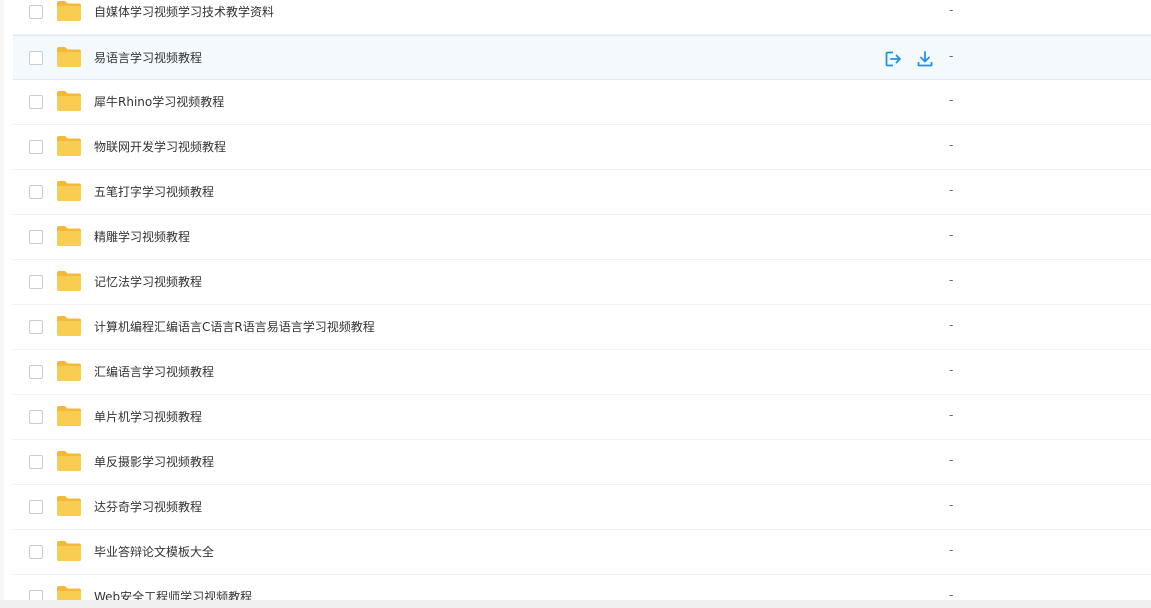  Describe the element at coordinates (582, 17) in the screenshot. I see `file-row: 自媒体学习视频学习技术教学资料 -` at that location.